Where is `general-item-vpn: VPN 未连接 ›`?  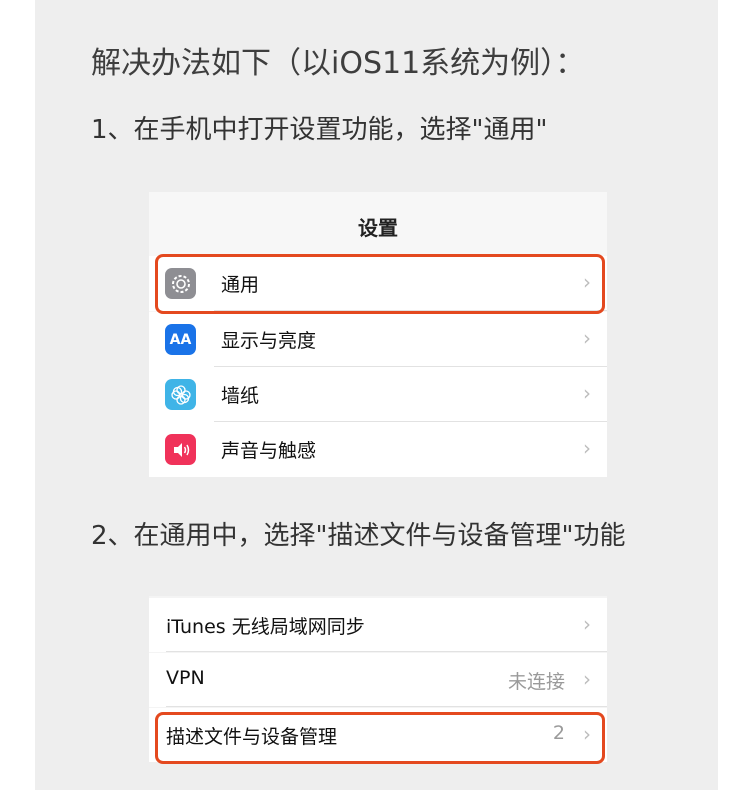
general-item-vpn: VPN 未连接 › is located at coordinates (378, 680).